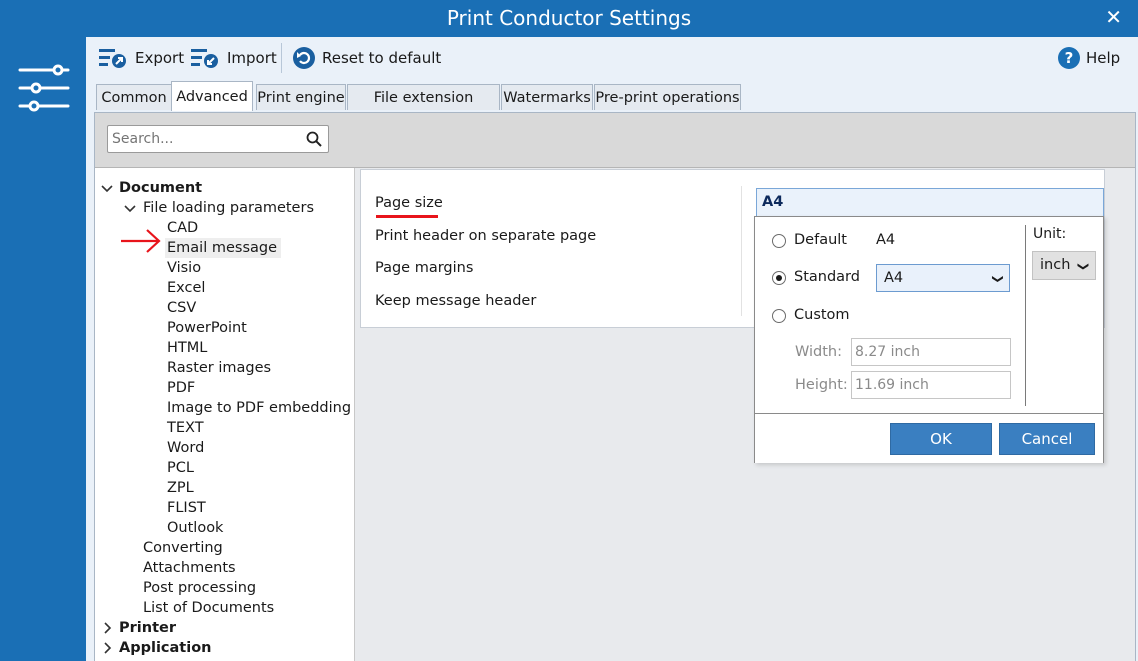 Image resolution: width=1138 pixels, height=661 pixels. What do you see at coordinates (228, 208) in the screenshot?
I see `tree-item-file-loading-parameters: File loading parameters` at bounding box center [228, 208].